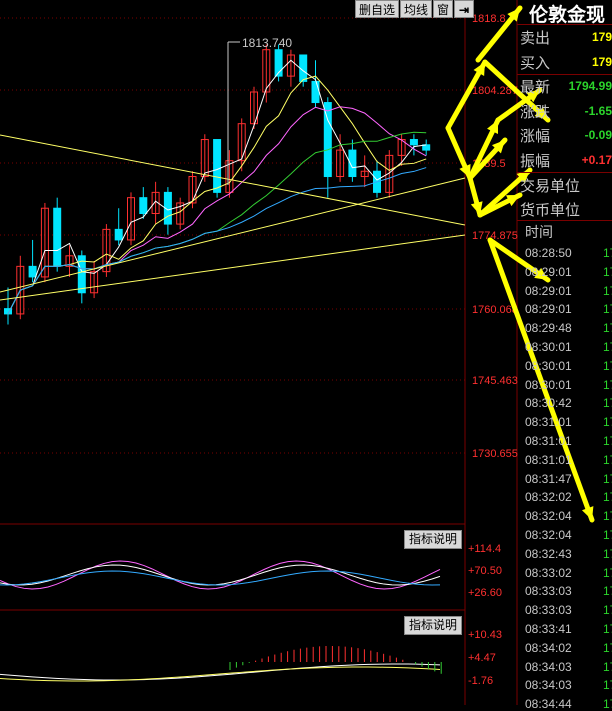 The image size is (612, 711). What do you see at coordinates (495, 381) in the screenshot?
I see `price-tick-label: 1745.463` at bounding box center [495, 381].